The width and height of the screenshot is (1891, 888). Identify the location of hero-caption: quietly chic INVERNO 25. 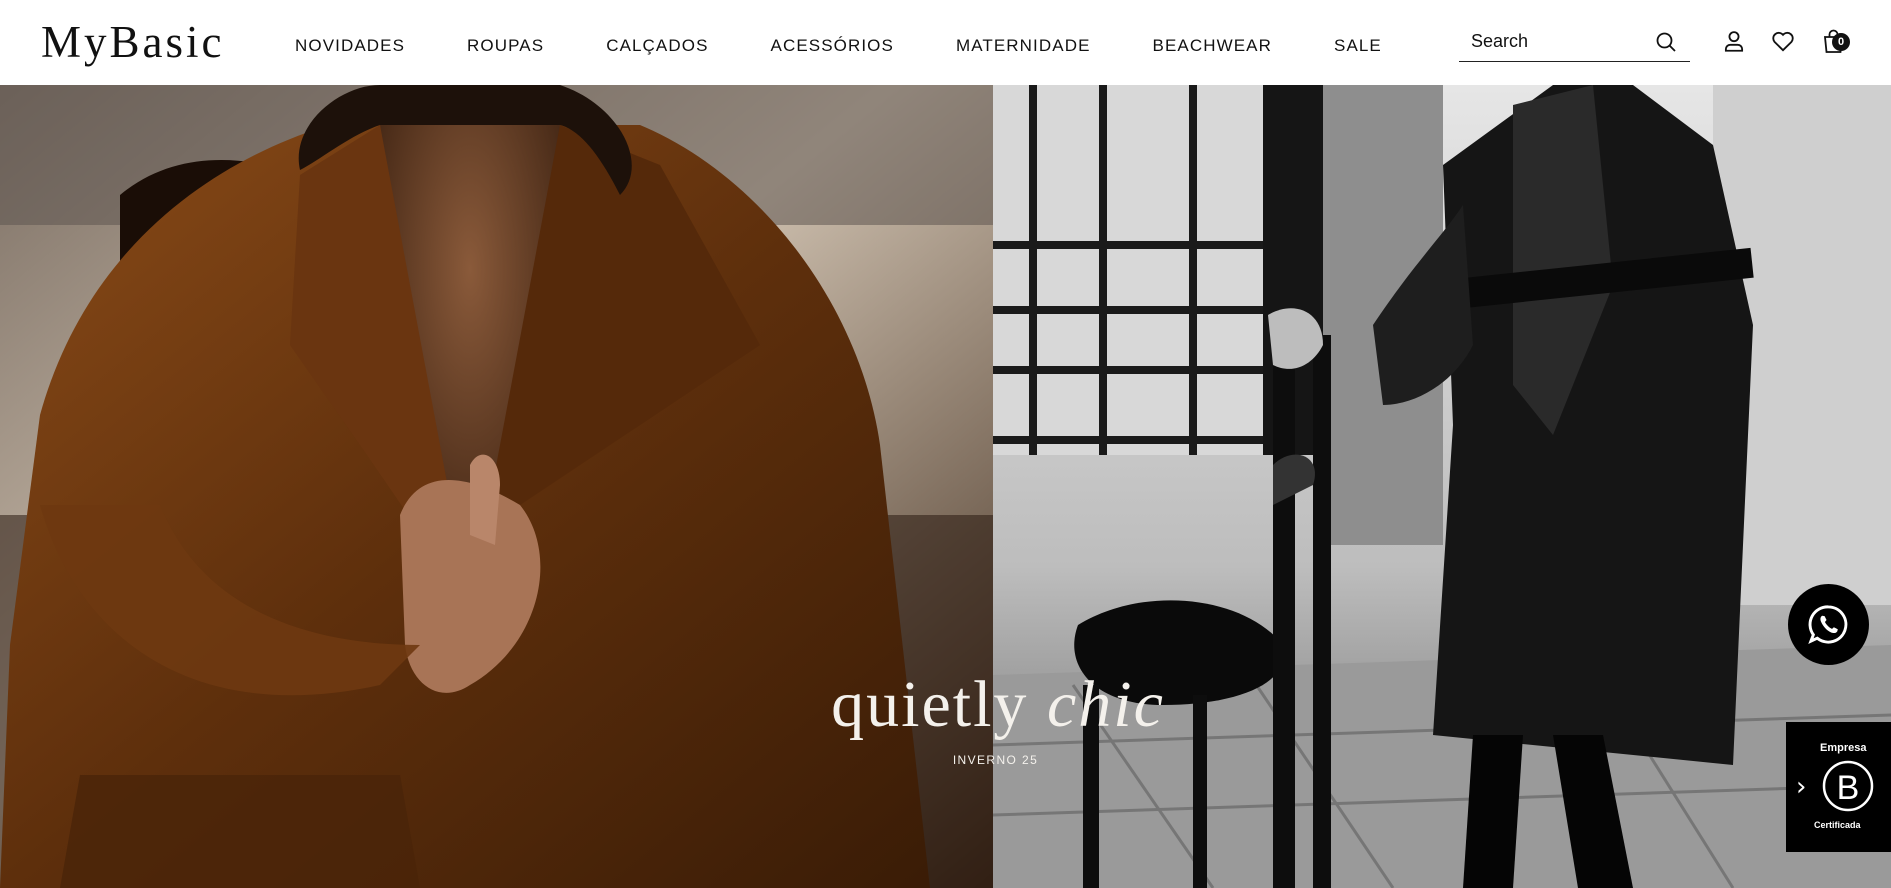
(945, 716).